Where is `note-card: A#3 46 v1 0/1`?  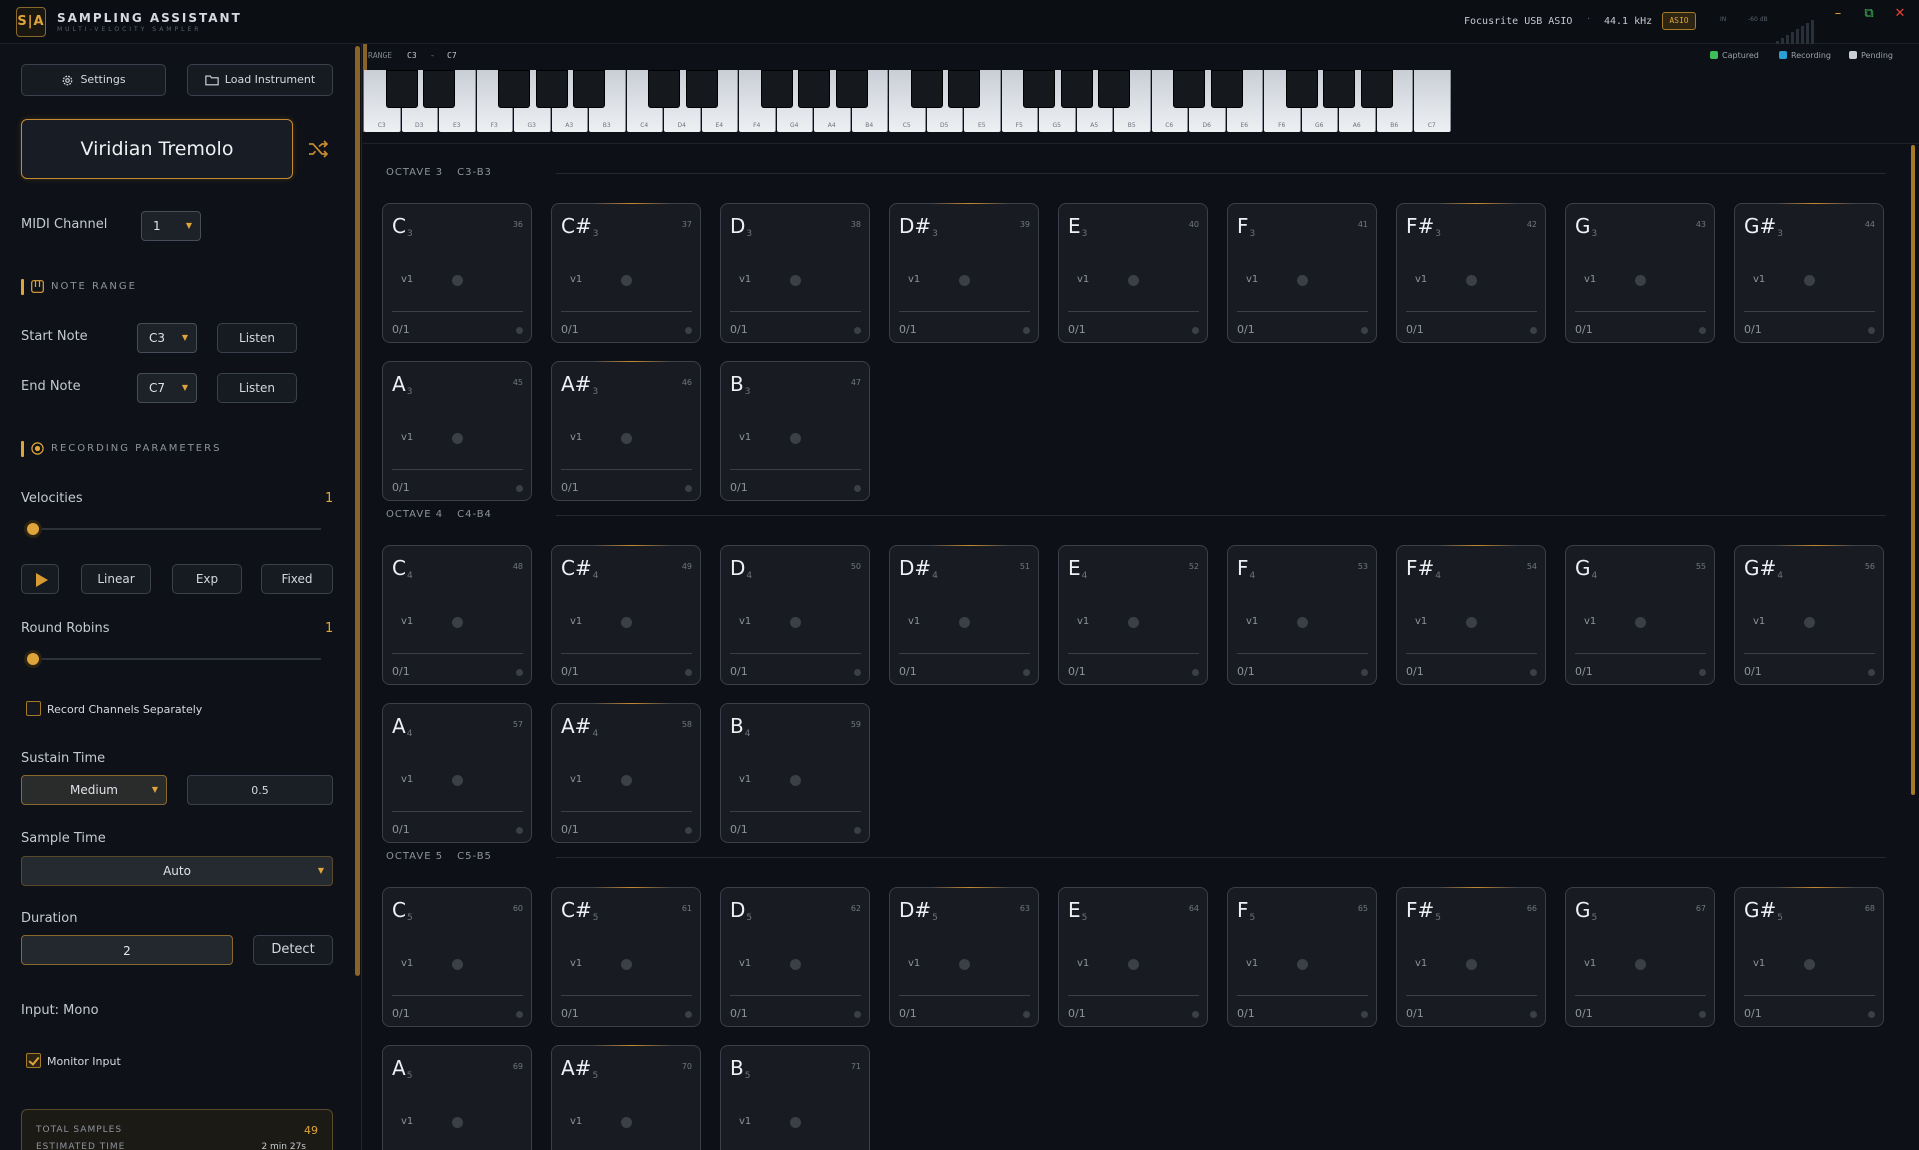
note-card: A#3 46 v1 0/1 is located at coordinates (626, 431).